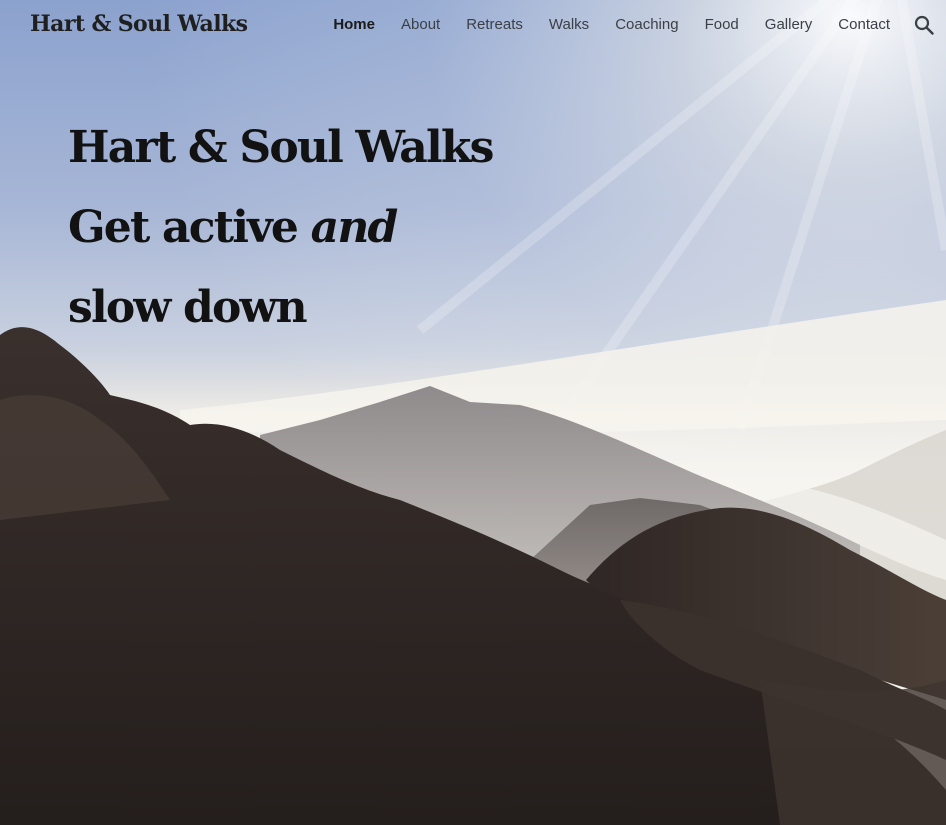 This screenshot has height=825, width=946. What do you see at coordinates (569, 24) in the screenshot?
I see `nav-item-walks: Walks` at bounding box center [569, 24].